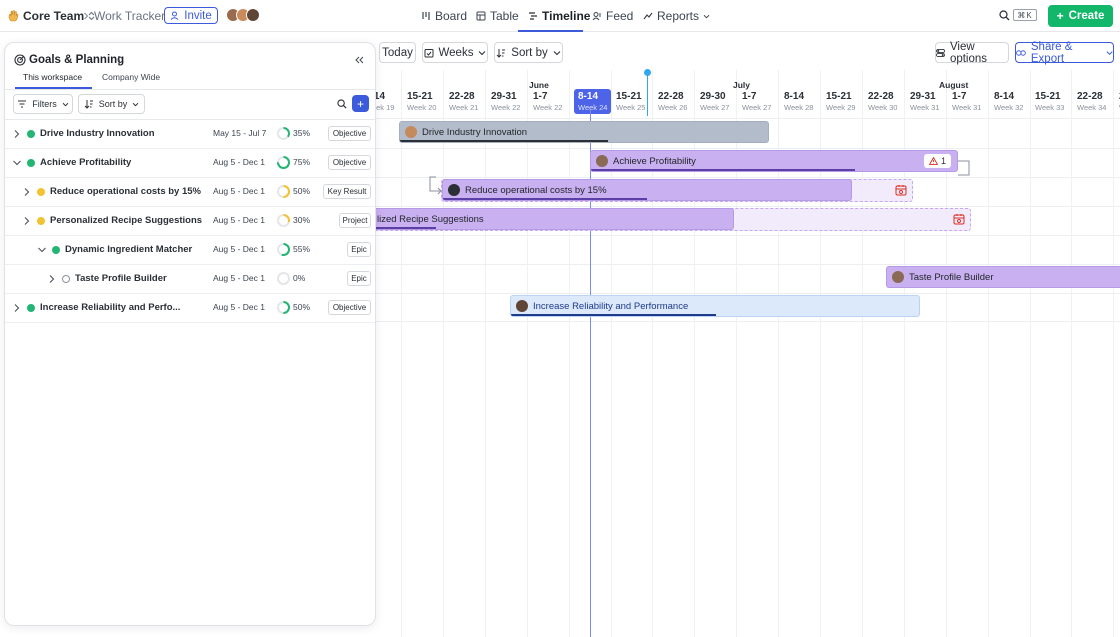  Describe the element at coordinates (713, 96) in the screenshot. I see `week-range: 29-30` at that location.